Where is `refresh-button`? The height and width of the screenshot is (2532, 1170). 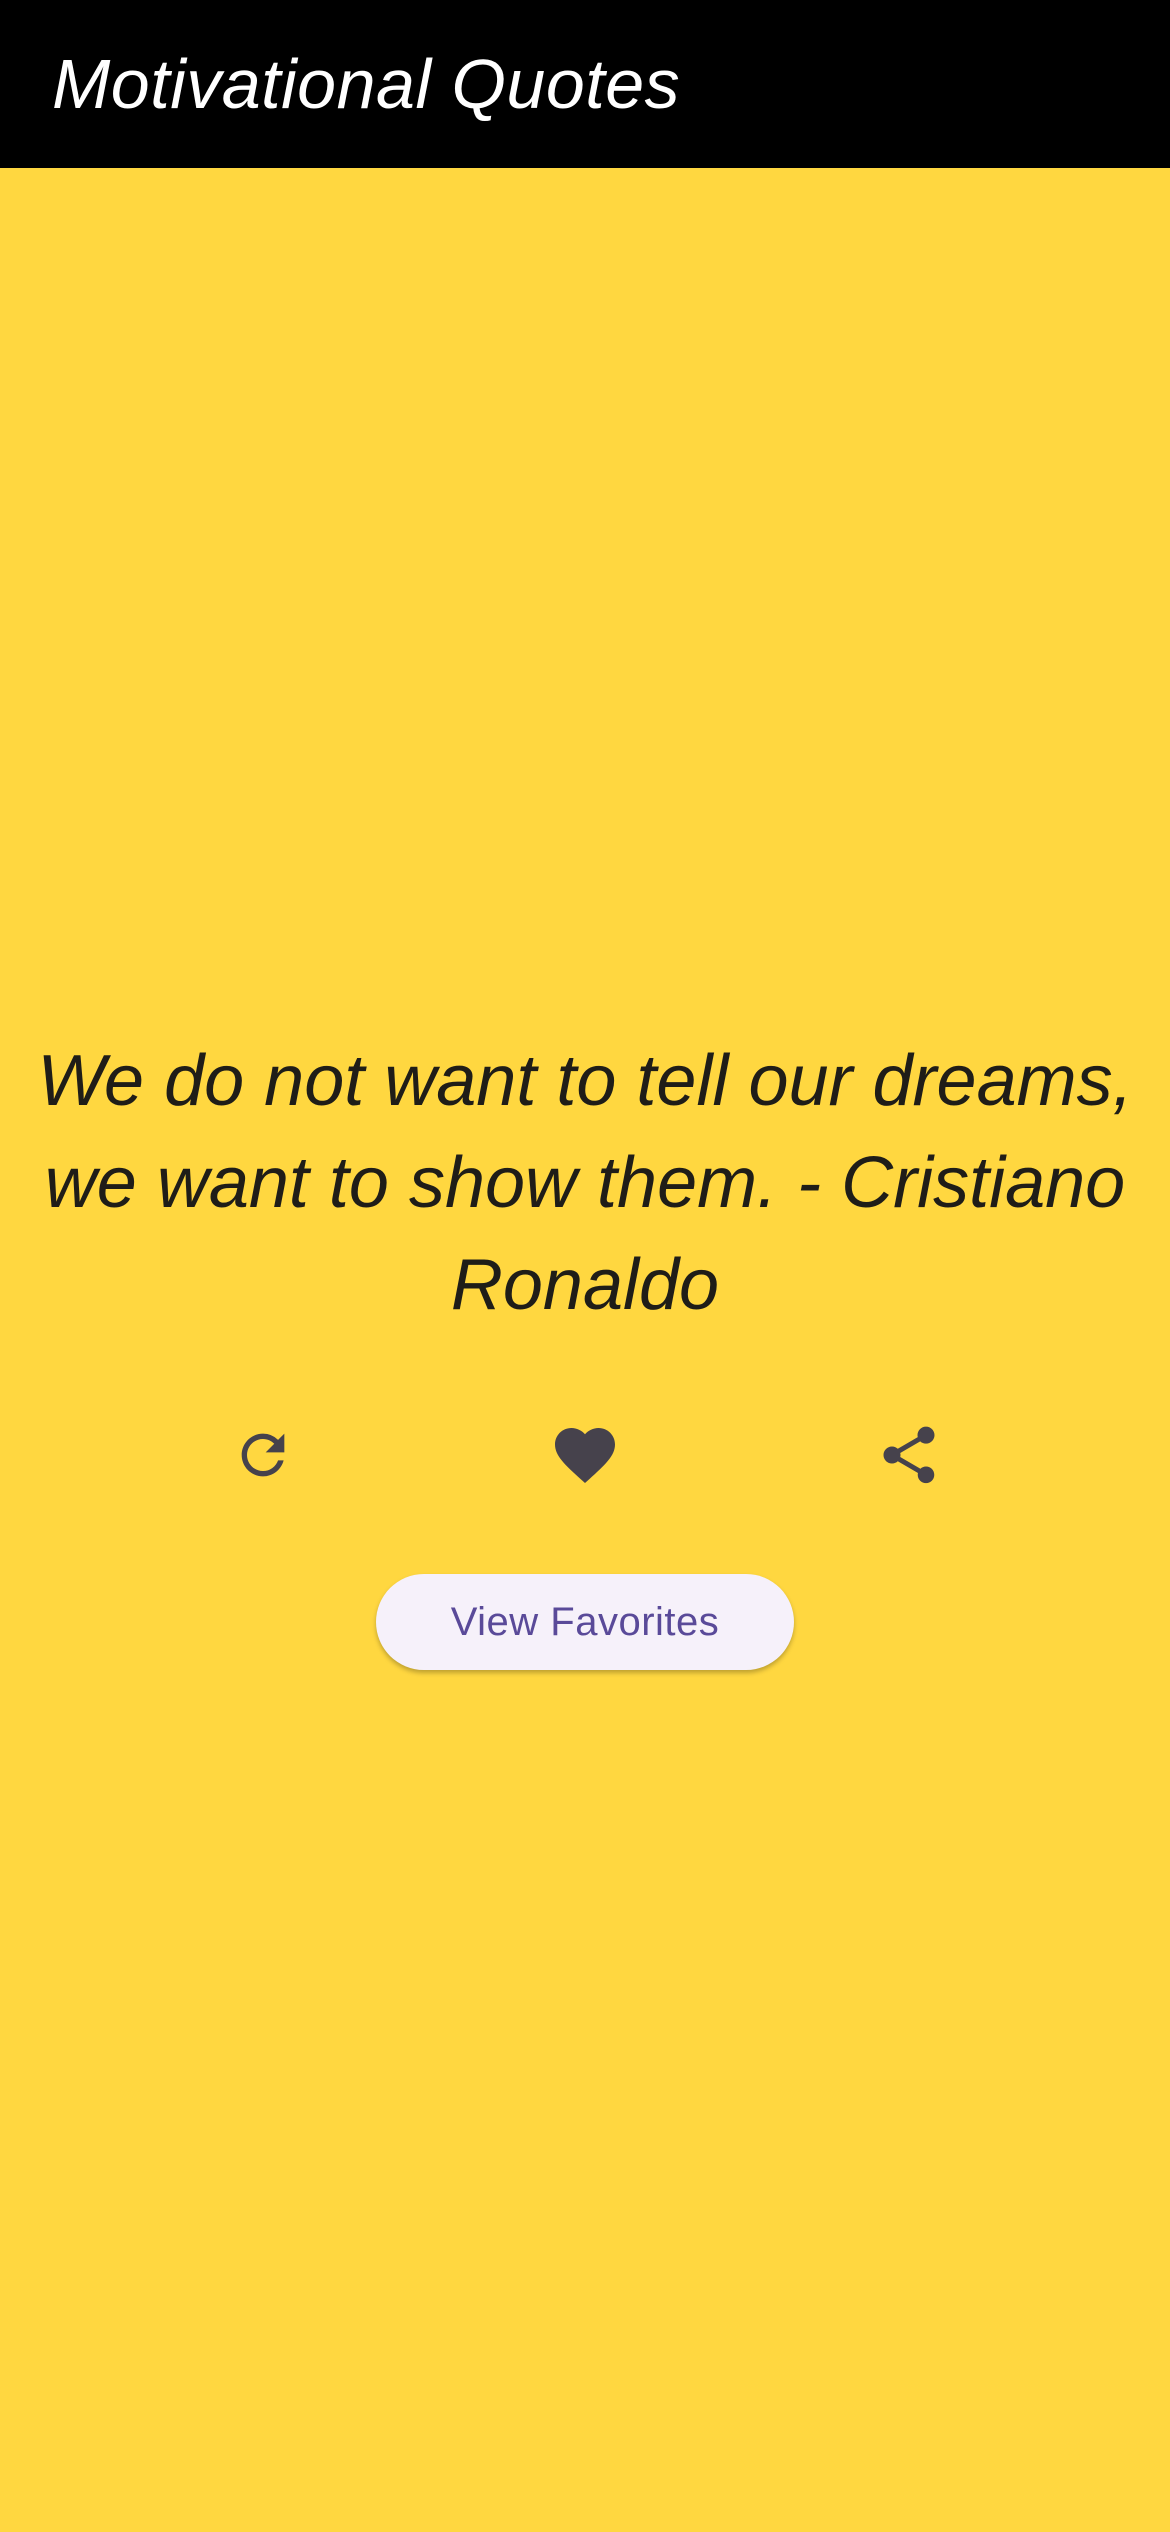
refresh-button is located at coordinates (263, 1455).